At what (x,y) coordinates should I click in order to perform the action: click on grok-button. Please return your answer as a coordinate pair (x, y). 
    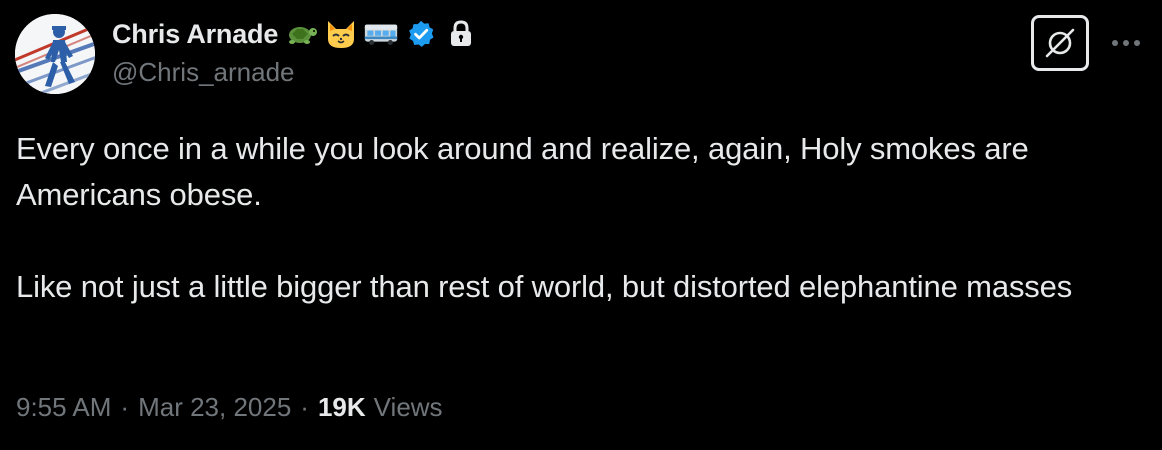
    Looking at the image, I should click on (1060, 43).